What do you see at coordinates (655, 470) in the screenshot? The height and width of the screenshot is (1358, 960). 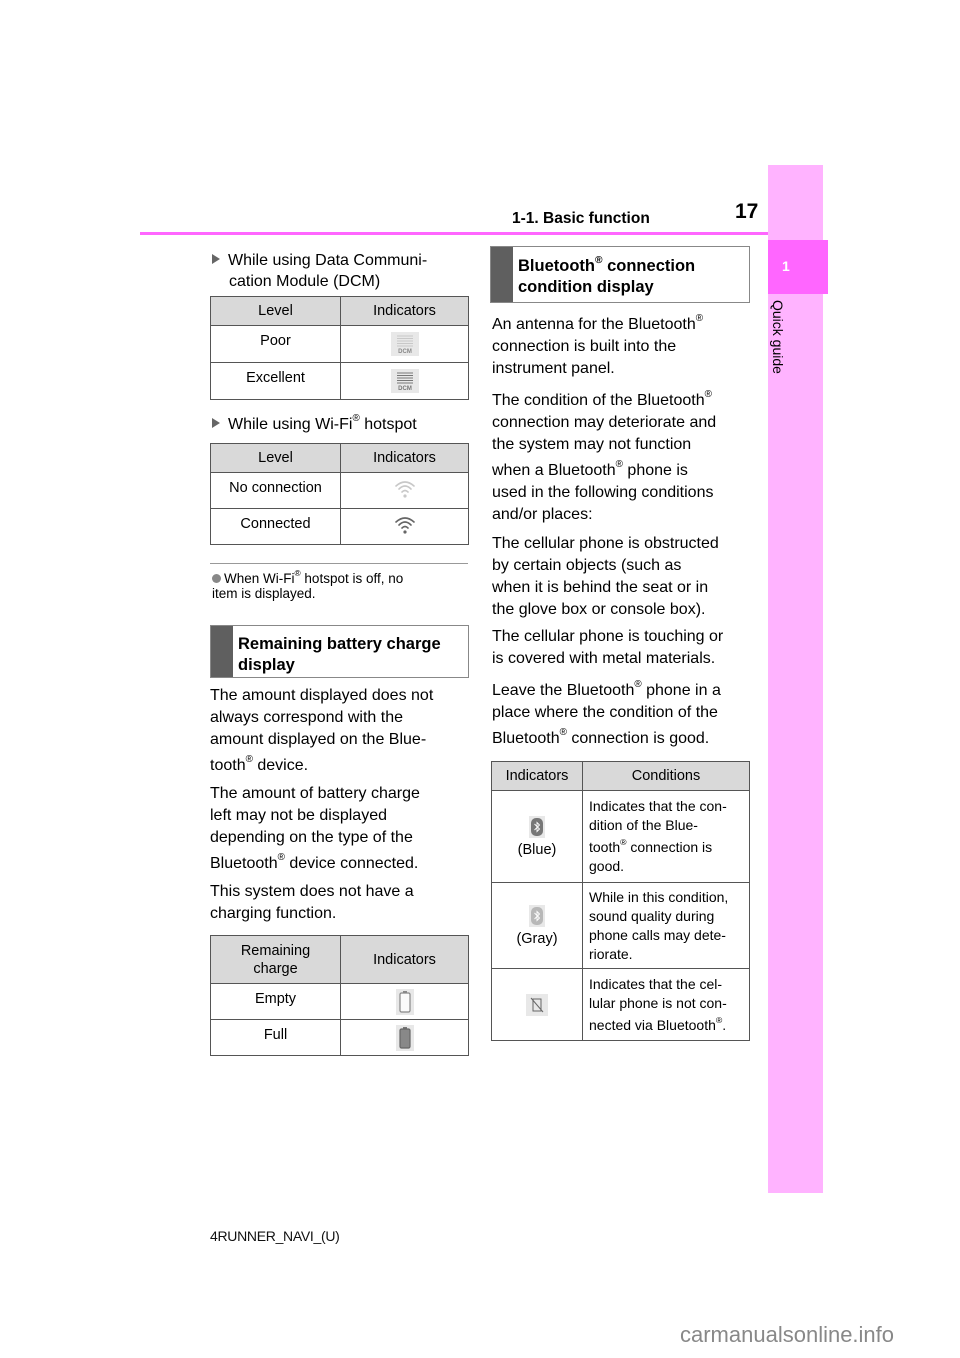 I see `text-line: phone is` at bounding box center [655, 470].